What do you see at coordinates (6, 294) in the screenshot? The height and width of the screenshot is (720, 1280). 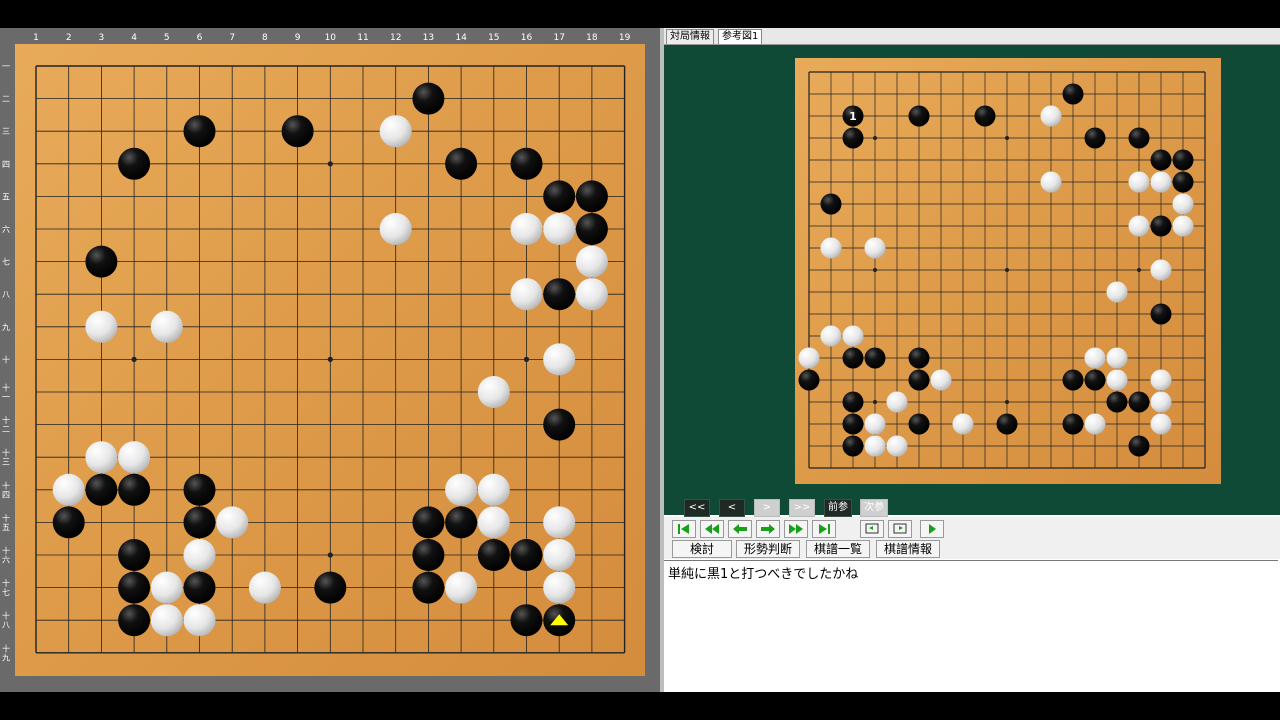 I see `row-label: 八` at bounding box center [6, 294].